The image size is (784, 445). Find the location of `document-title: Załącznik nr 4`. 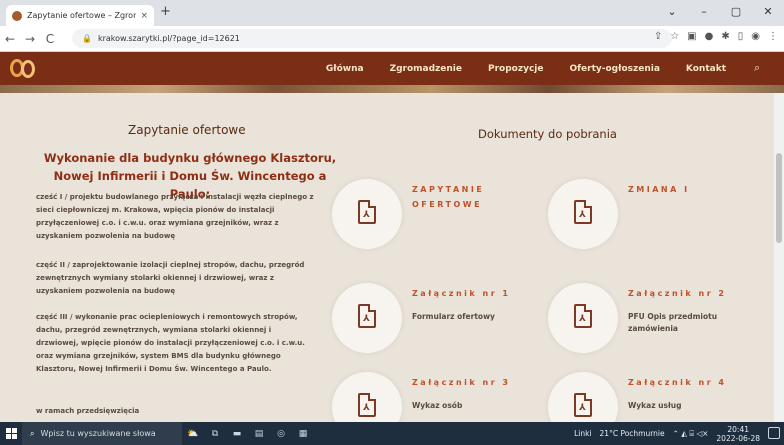

document-title: Załącznik nr 4 is located at coordinates (688, 382).